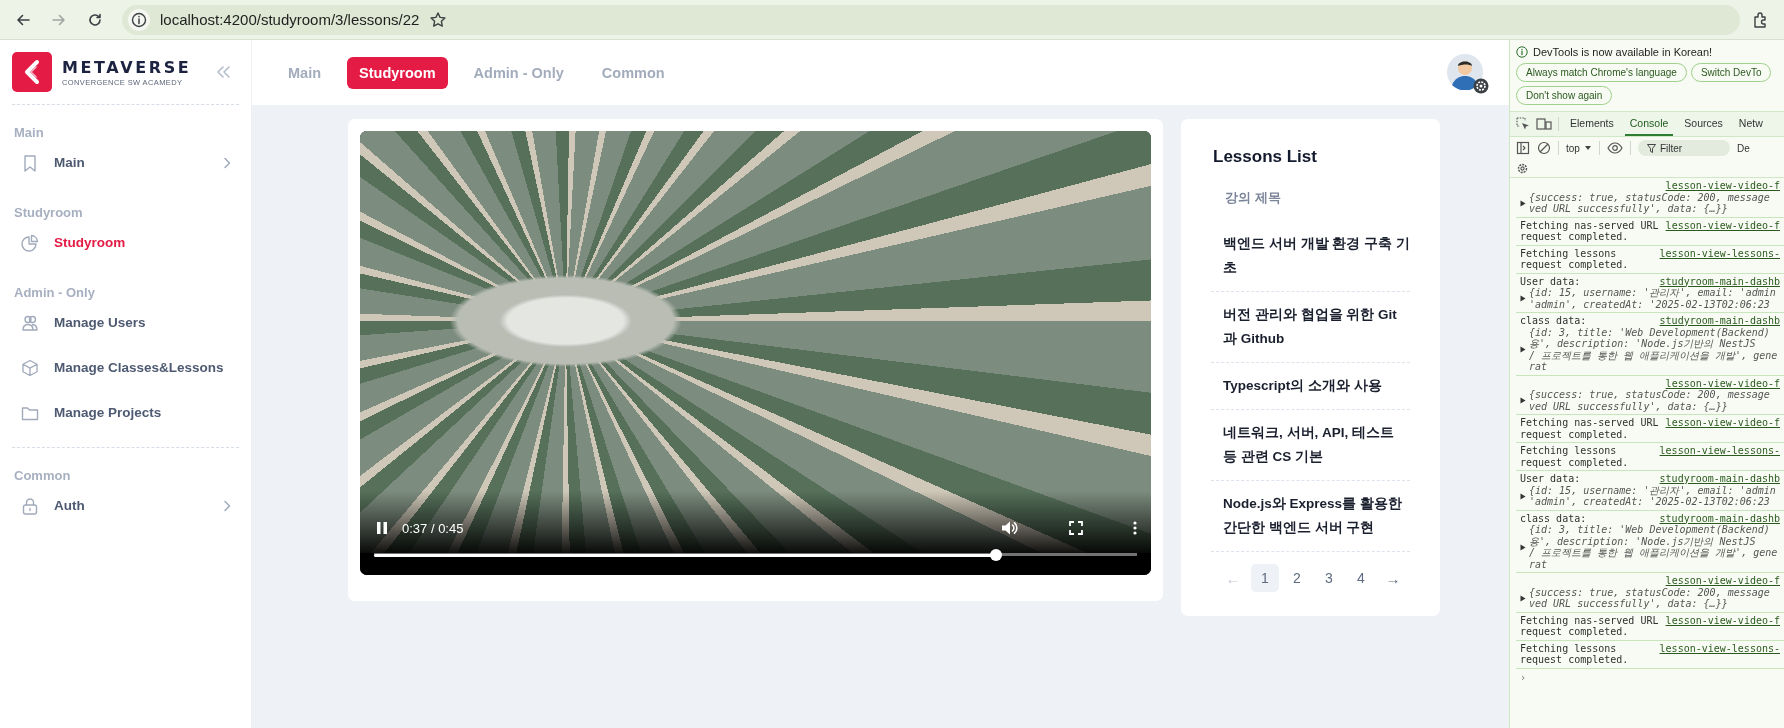 This screenshot has width=1784, height=728. I want to click on more-options-button, so click(1135, 528).